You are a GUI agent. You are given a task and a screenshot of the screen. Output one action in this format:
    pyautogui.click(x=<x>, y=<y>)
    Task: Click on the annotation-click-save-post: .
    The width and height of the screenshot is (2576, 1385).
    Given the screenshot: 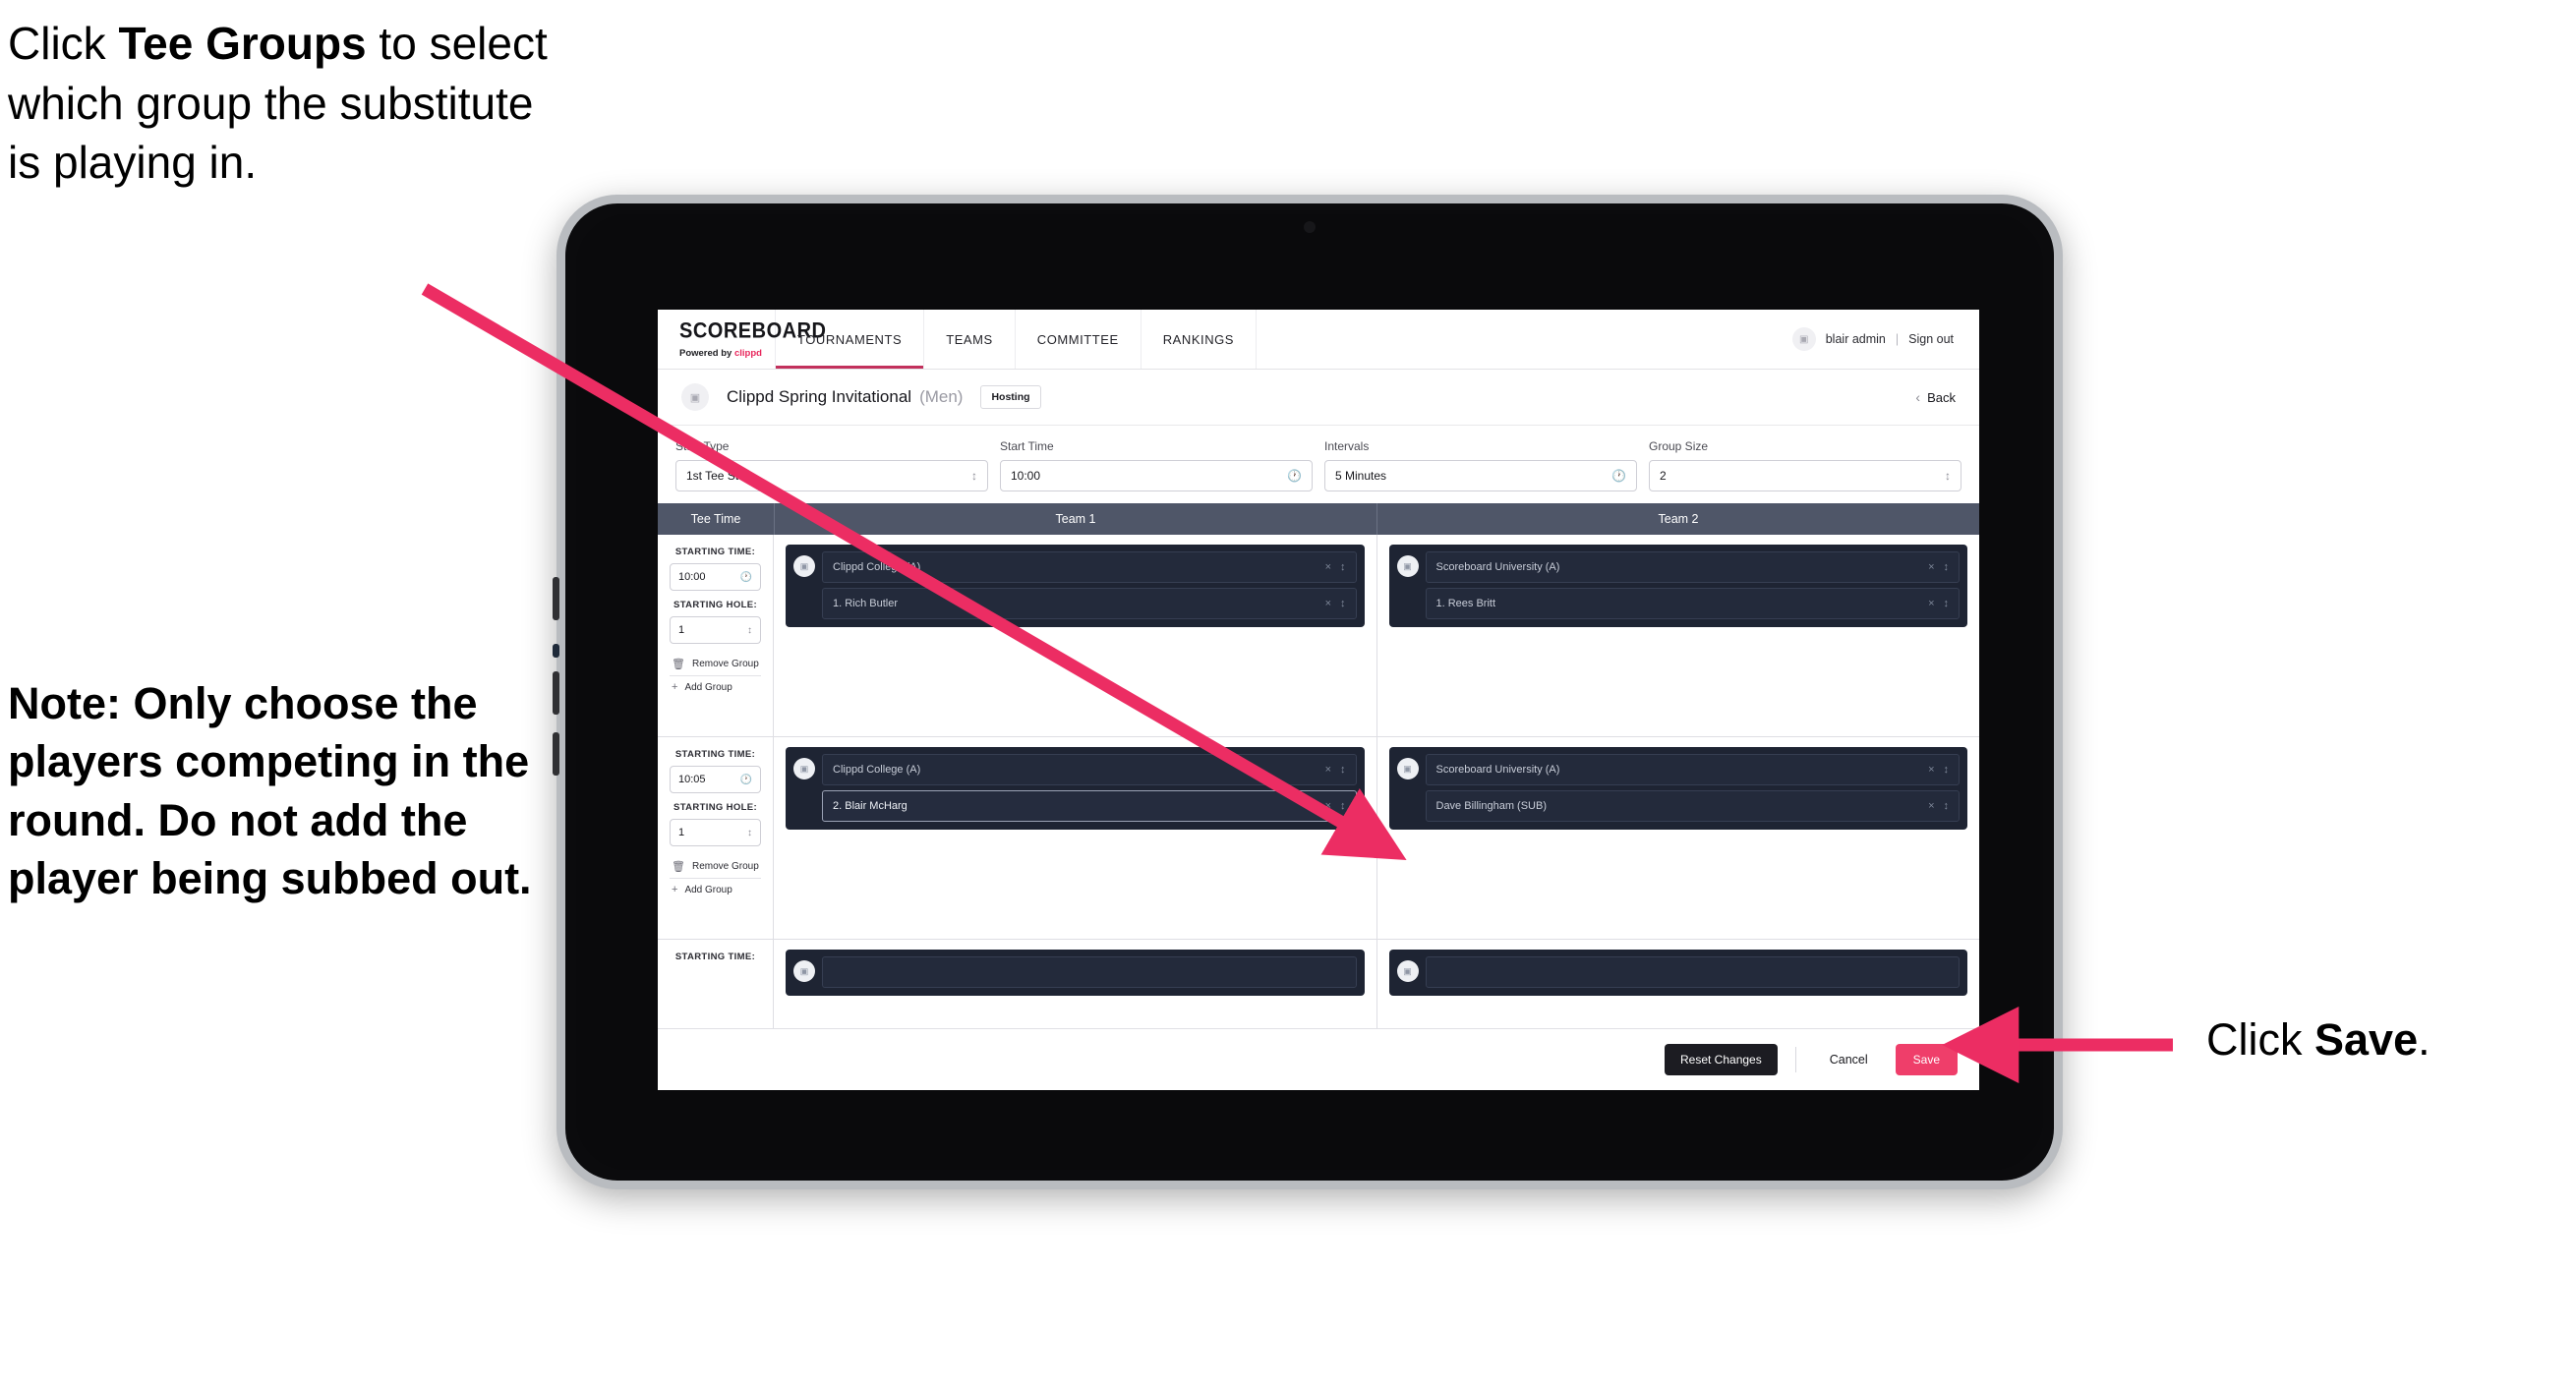 What is the action you would take?
    pyautogui.click(x=2424, y=1039)
    